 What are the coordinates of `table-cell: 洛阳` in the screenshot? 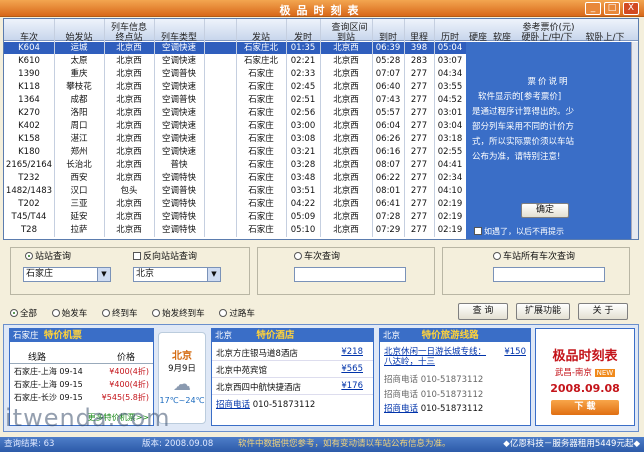 It's located at (79, 113).